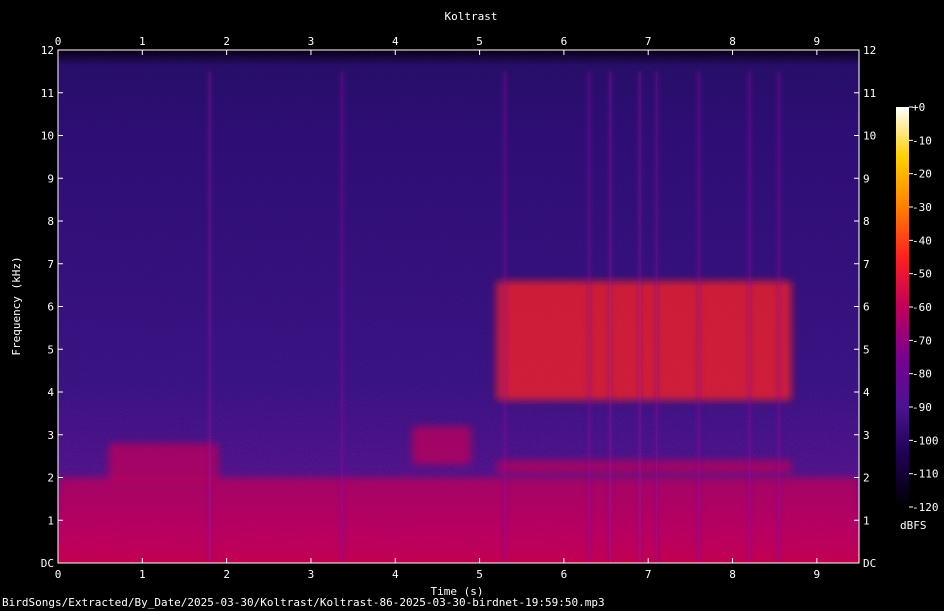 This screenshot has height=611, width=944. Describe the element at coordinates (869, 136) in the screenshot. I see `y-tick-label-right: 10` at that location.